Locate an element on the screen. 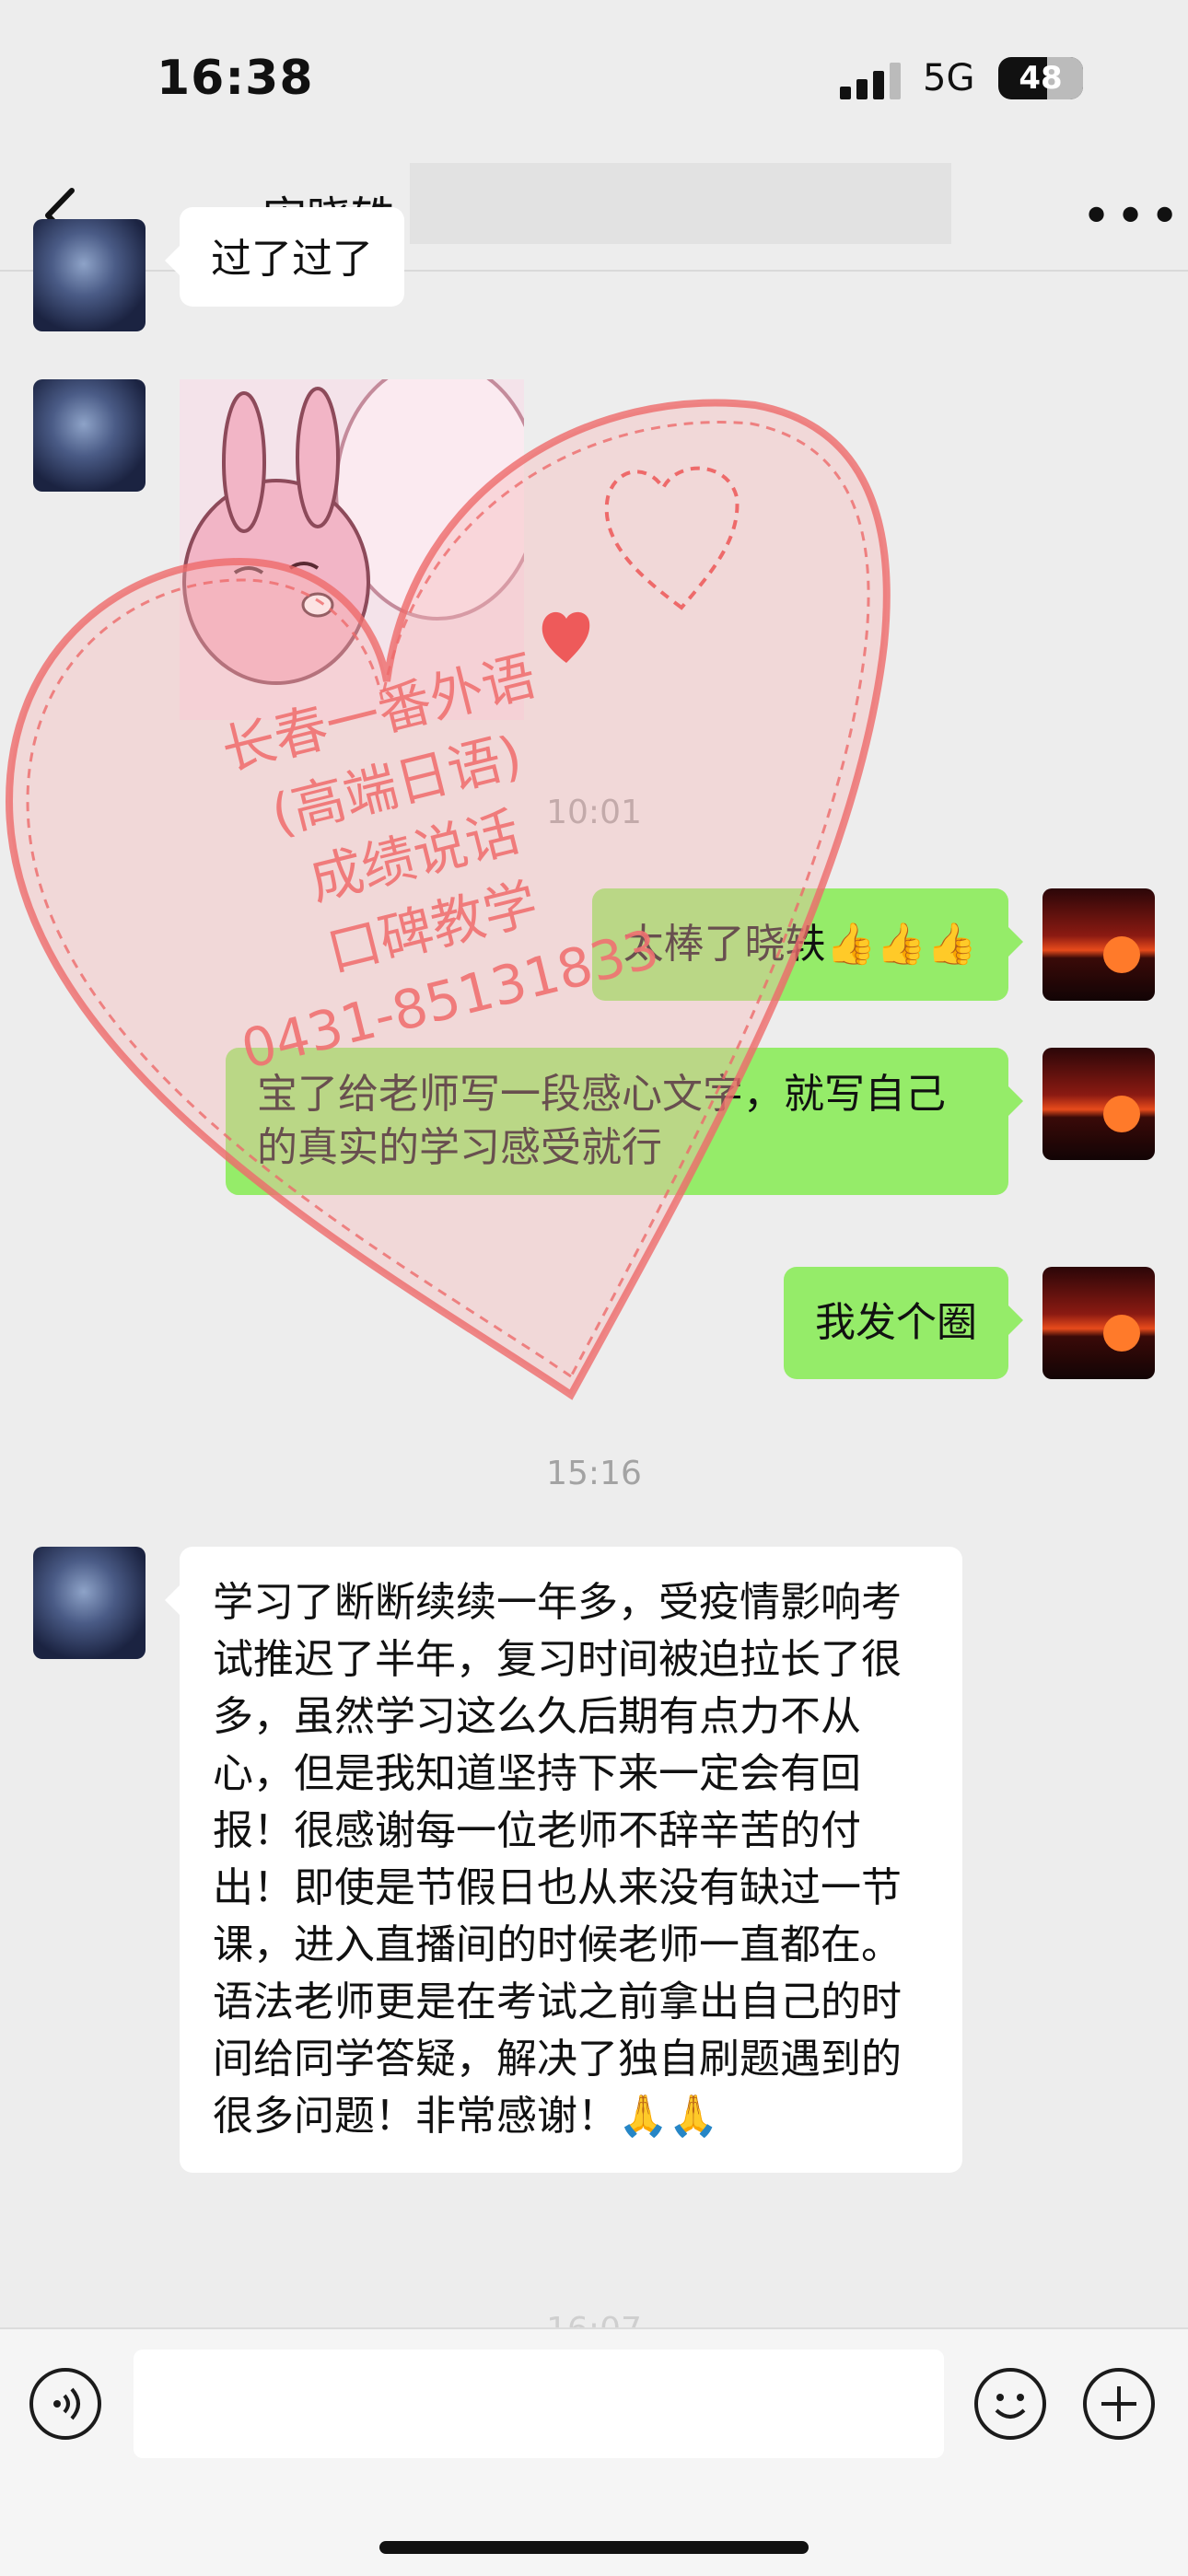  message-bubble: 太棒了晓轶👍👍👍 is located at coordinates (807, 944).